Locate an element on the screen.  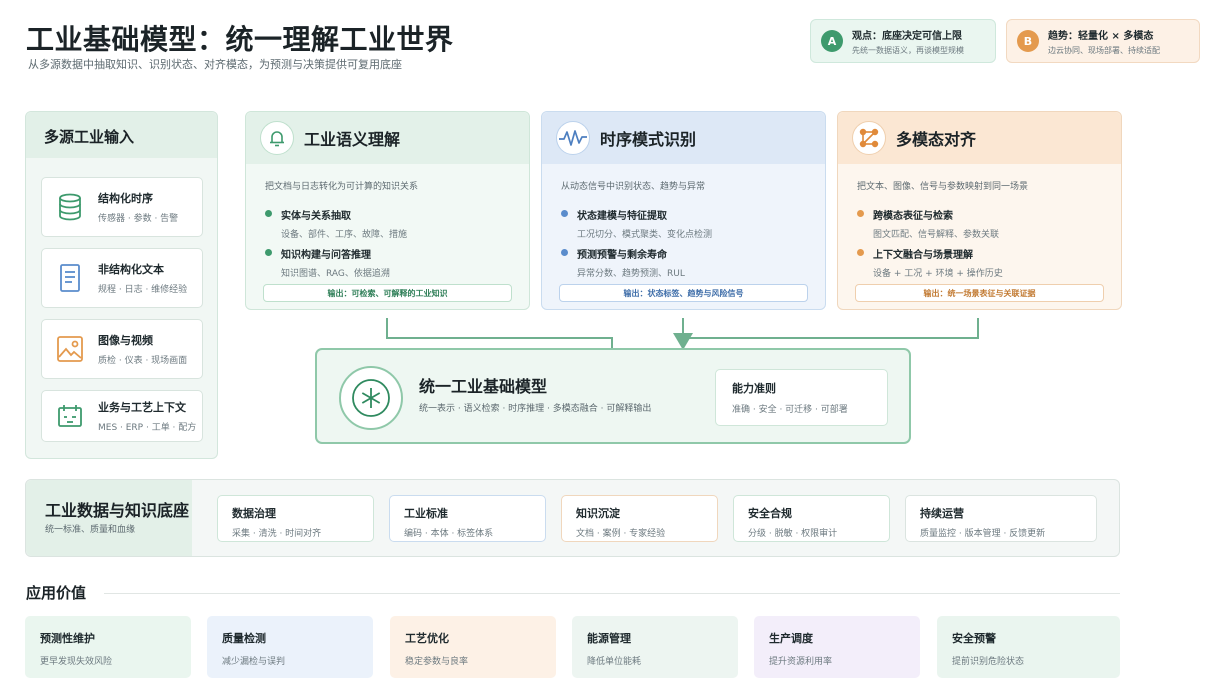
trend-chip: B 趋势：轻量化 × 多模态 边云协同、现场部署、持续适配 is located at coordinates (1103, 41).